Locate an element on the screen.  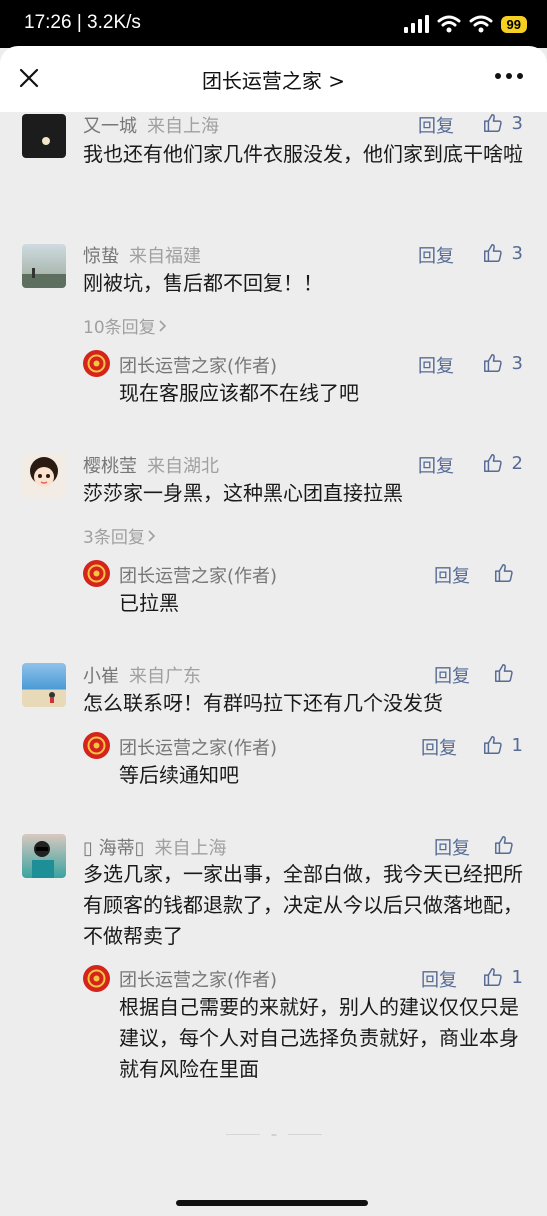
signal-icon is located at coordinates (416, 24).